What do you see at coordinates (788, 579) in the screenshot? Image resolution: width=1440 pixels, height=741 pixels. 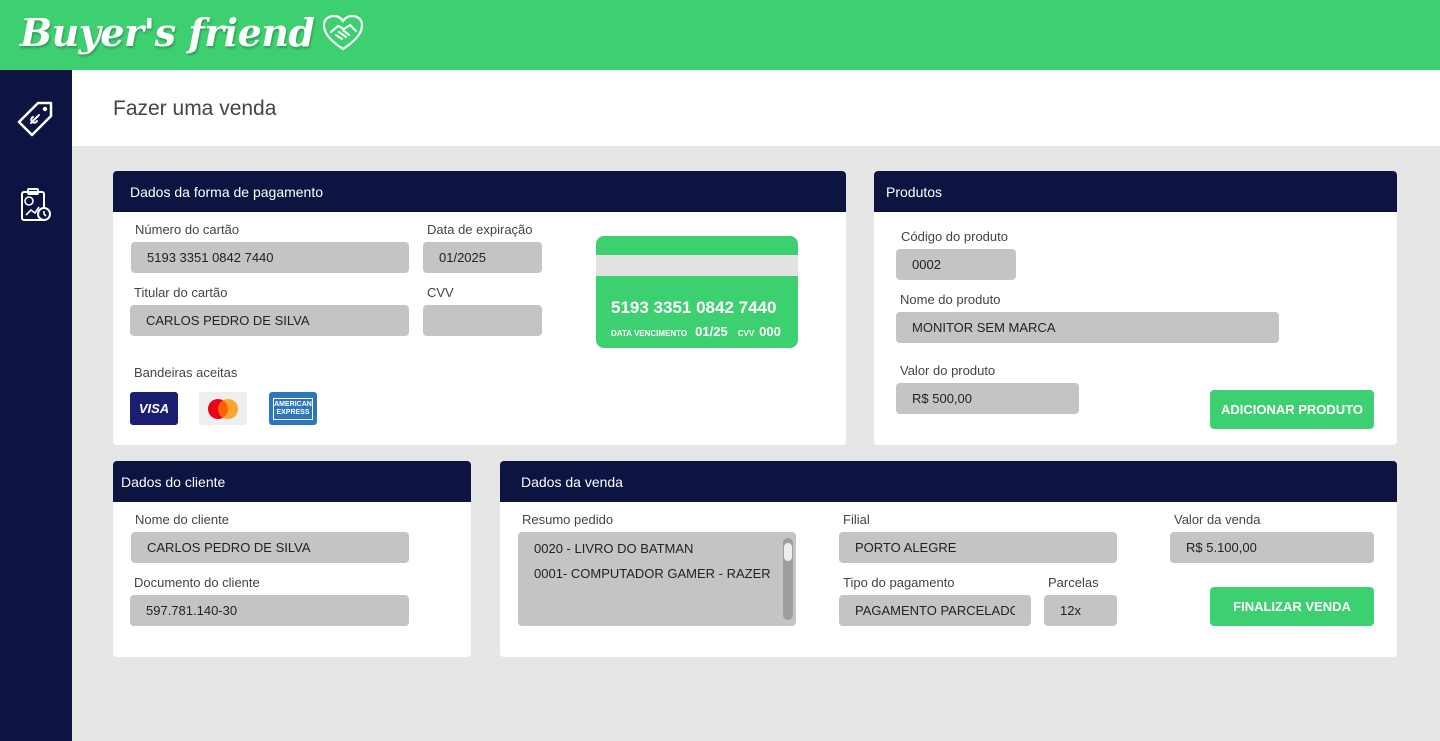 I see `order-summary-scrollbar` at bounding box center [788, 579].